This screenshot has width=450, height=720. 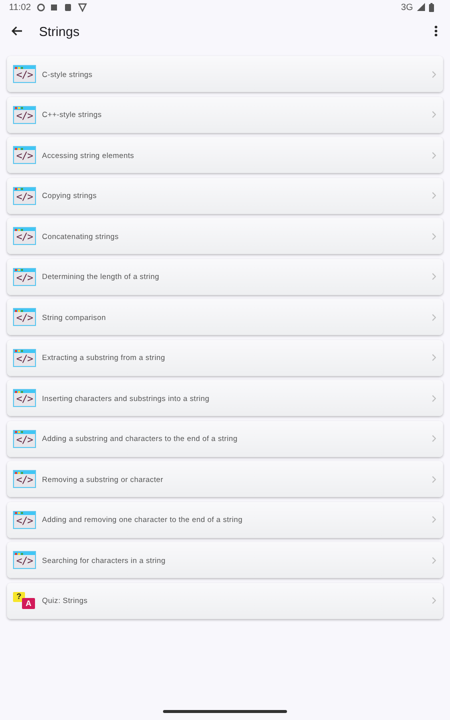 I want to click on status-time: 11:02, so click(x=20, y=7).